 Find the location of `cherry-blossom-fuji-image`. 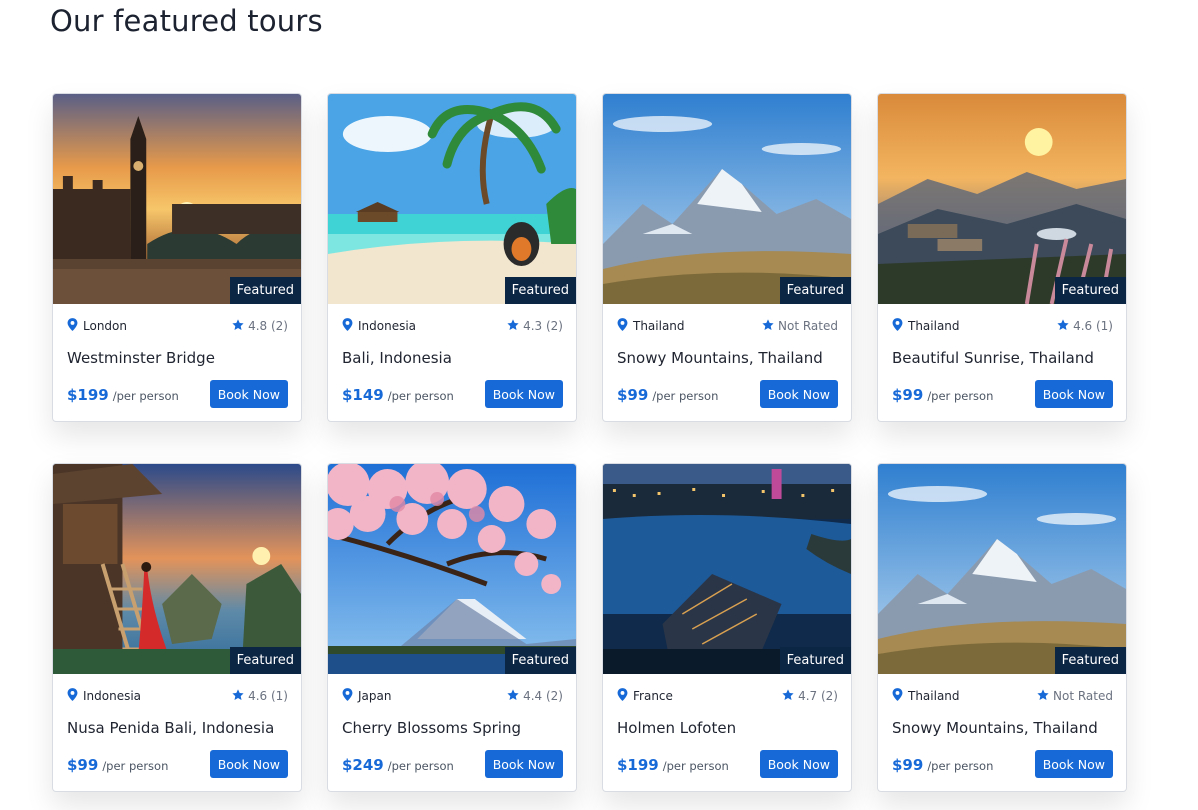

cherry-blossom-fuji-image is located at coordinates (452, 569).